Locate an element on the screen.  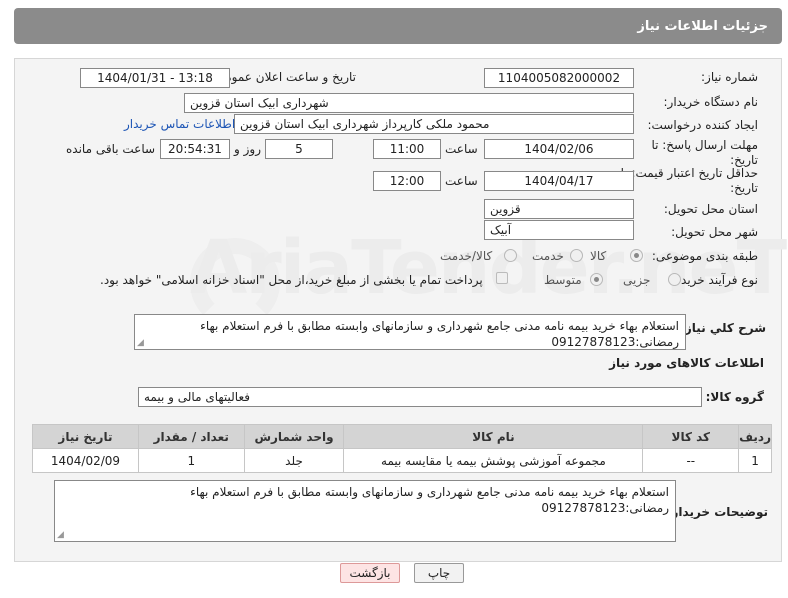
deadline-label: مهلت ارسال پاسخ: تا تاریخ: is located at coordinates (704, 152).